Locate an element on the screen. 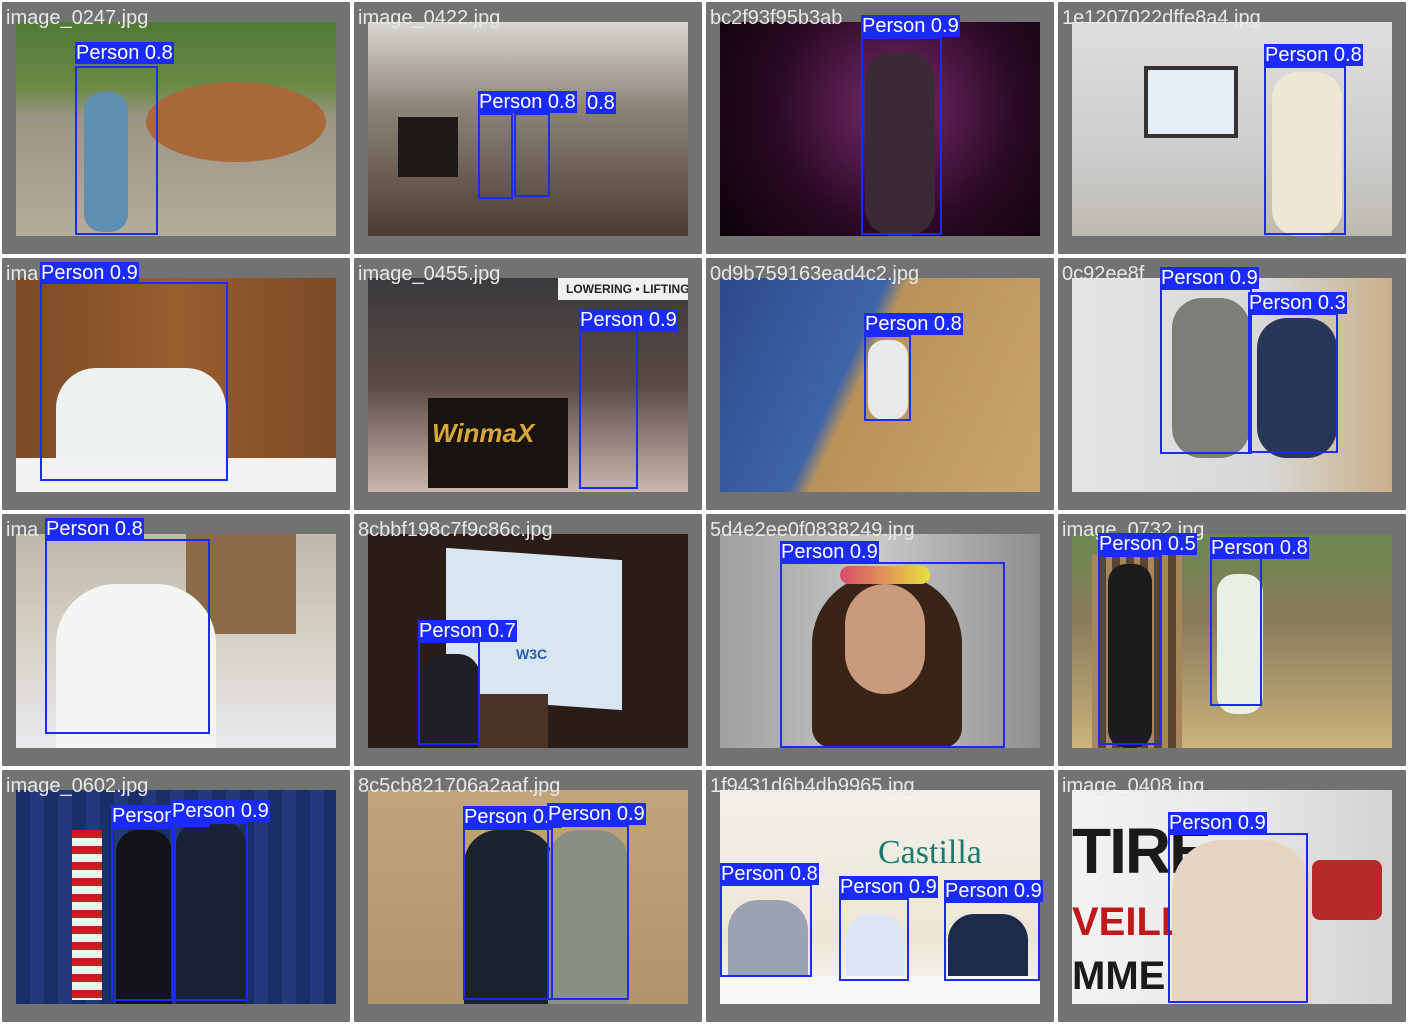  tile-8-label-1: Person 0.9 is located at coordinates (1209, 278).